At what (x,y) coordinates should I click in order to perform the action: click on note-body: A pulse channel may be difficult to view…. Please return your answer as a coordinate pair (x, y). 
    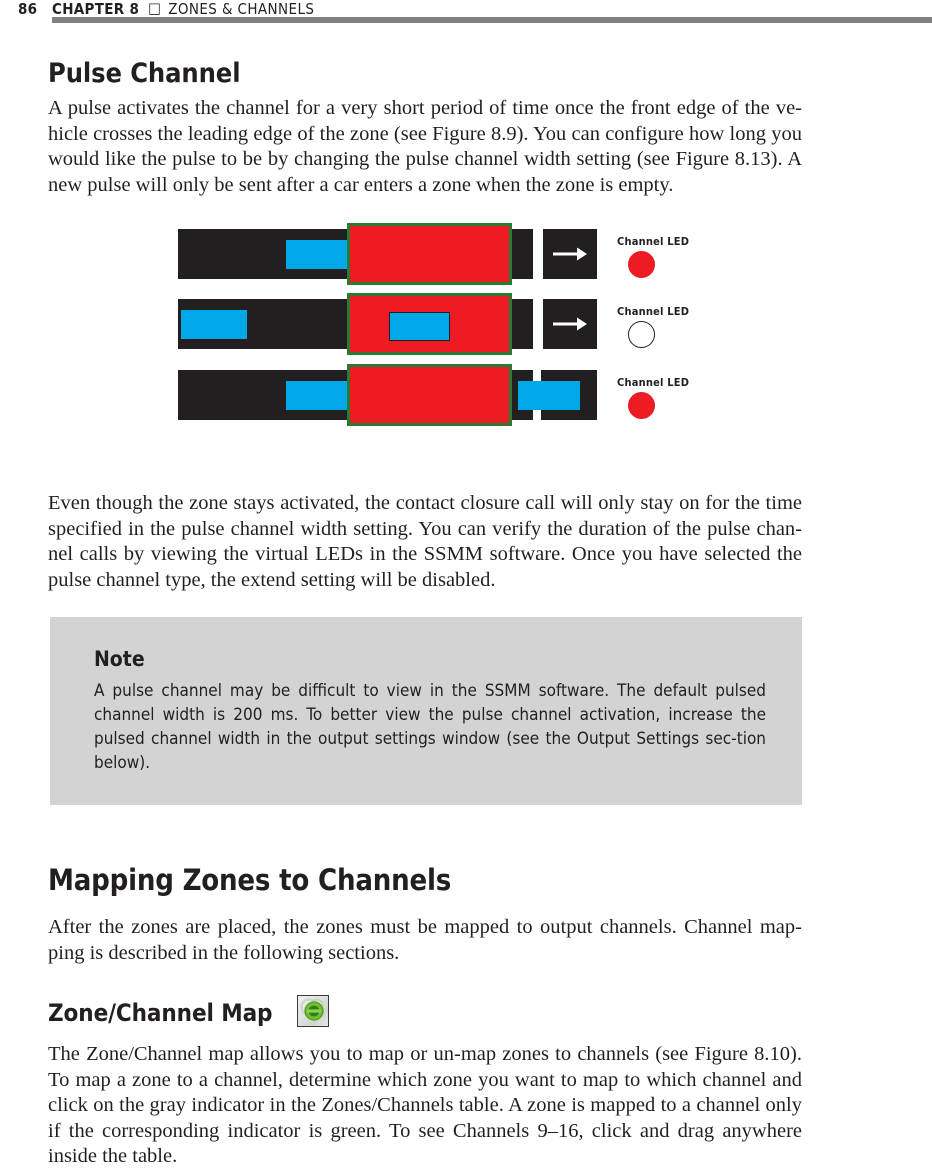
    Looking at the image, I should click on (430, 727).